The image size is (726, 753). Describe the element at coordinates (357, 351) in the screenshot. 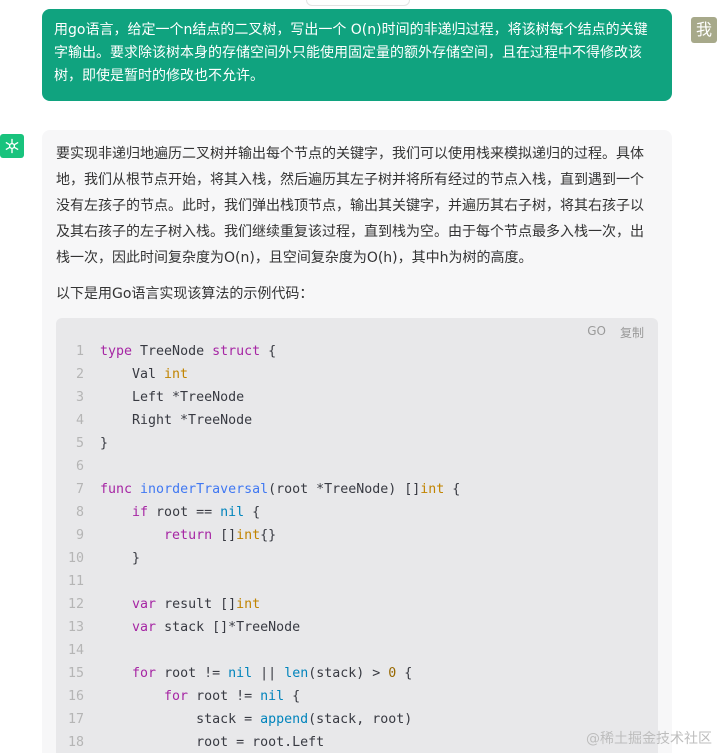

I see `code-line: 1 type TreeNode struct {` at that location.